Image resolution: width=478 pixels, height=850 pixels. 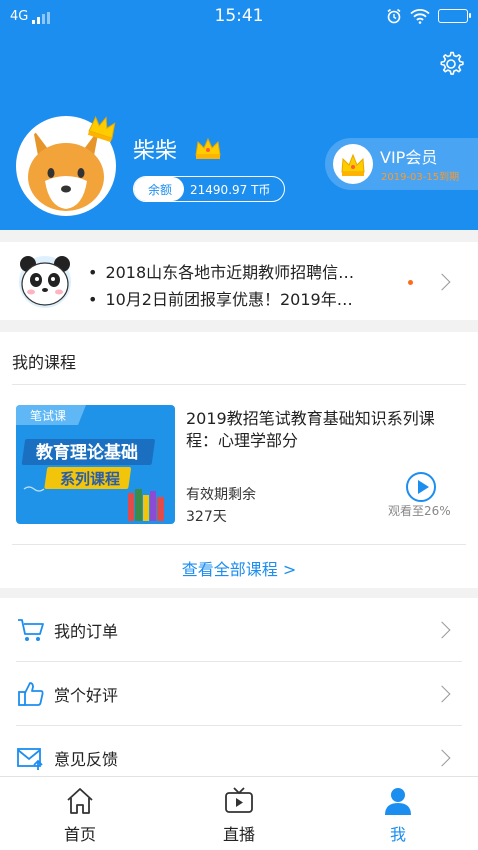 What do you see at coordinates (230, 189) in the screenshot?
I see `balance-value: 21490.97 T币` at bounding box center [230, 189].